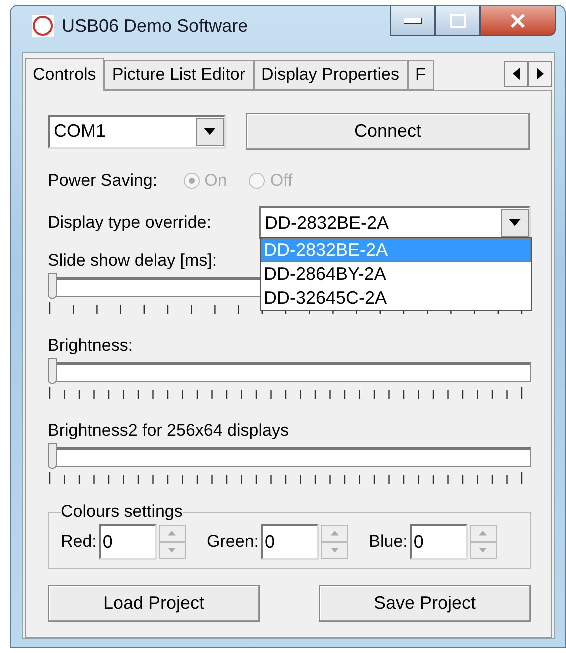 The image size is (566, 653). What do you see at coordinates (122, 512) in the screenshot?
I see `group-title: Colours settings` at bounding box center [122, 512].